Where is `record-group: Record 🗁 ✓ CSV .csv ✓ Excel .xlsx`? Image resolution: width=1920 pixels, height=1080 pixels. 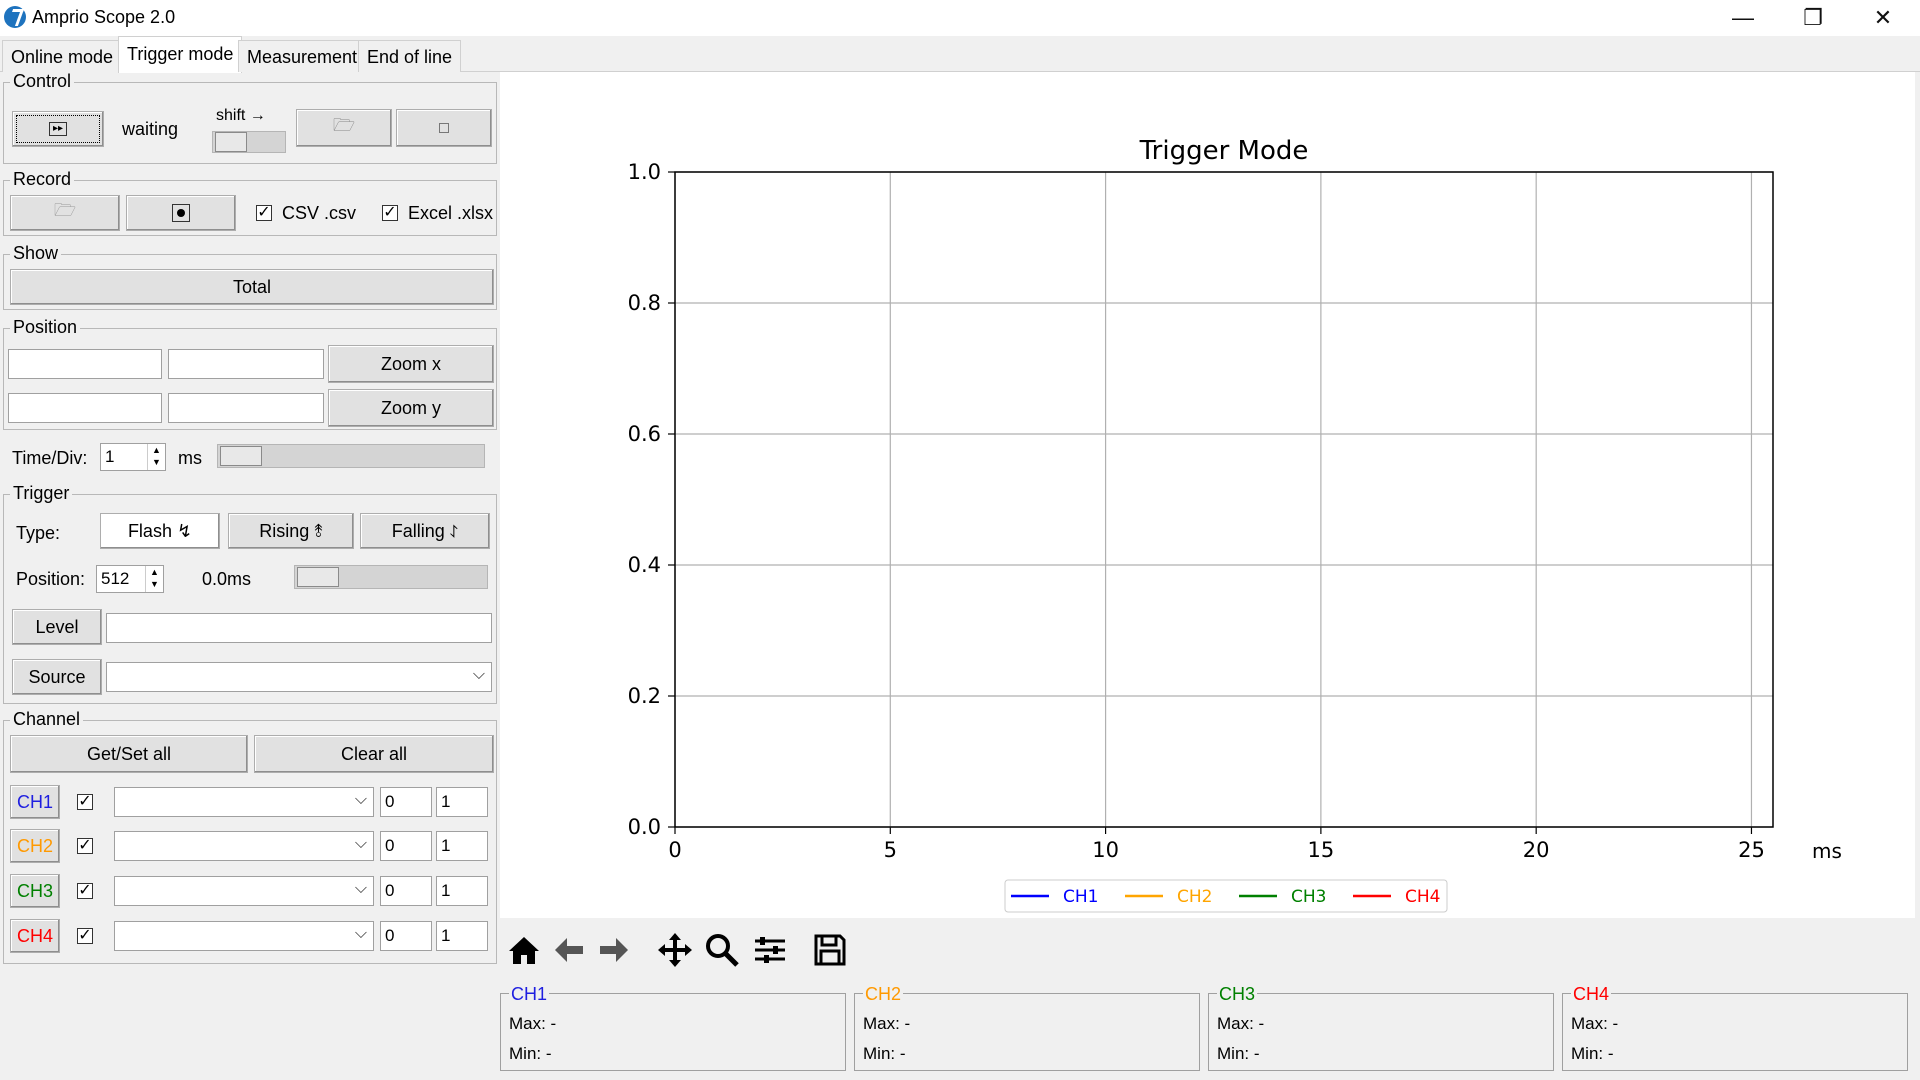
record-group: Record 🗁 ✓ CSV .csv ✓ Excel .xlsx is located at coordinates (250, 202).